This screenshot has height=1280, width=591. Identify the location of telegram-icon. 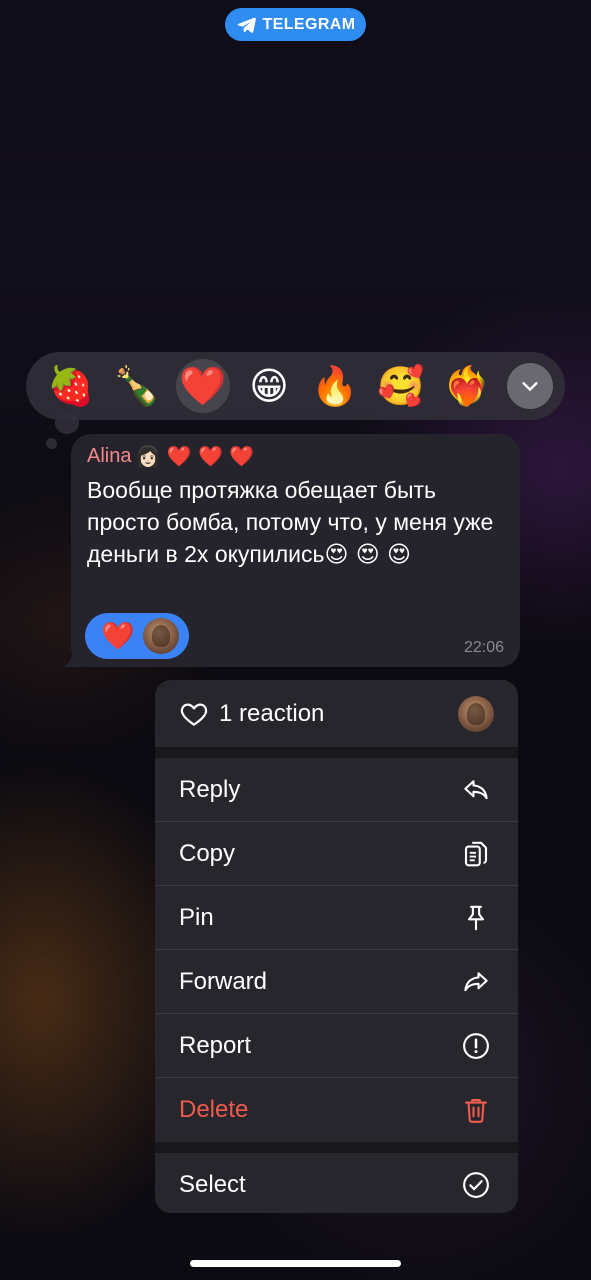
(246, 25).